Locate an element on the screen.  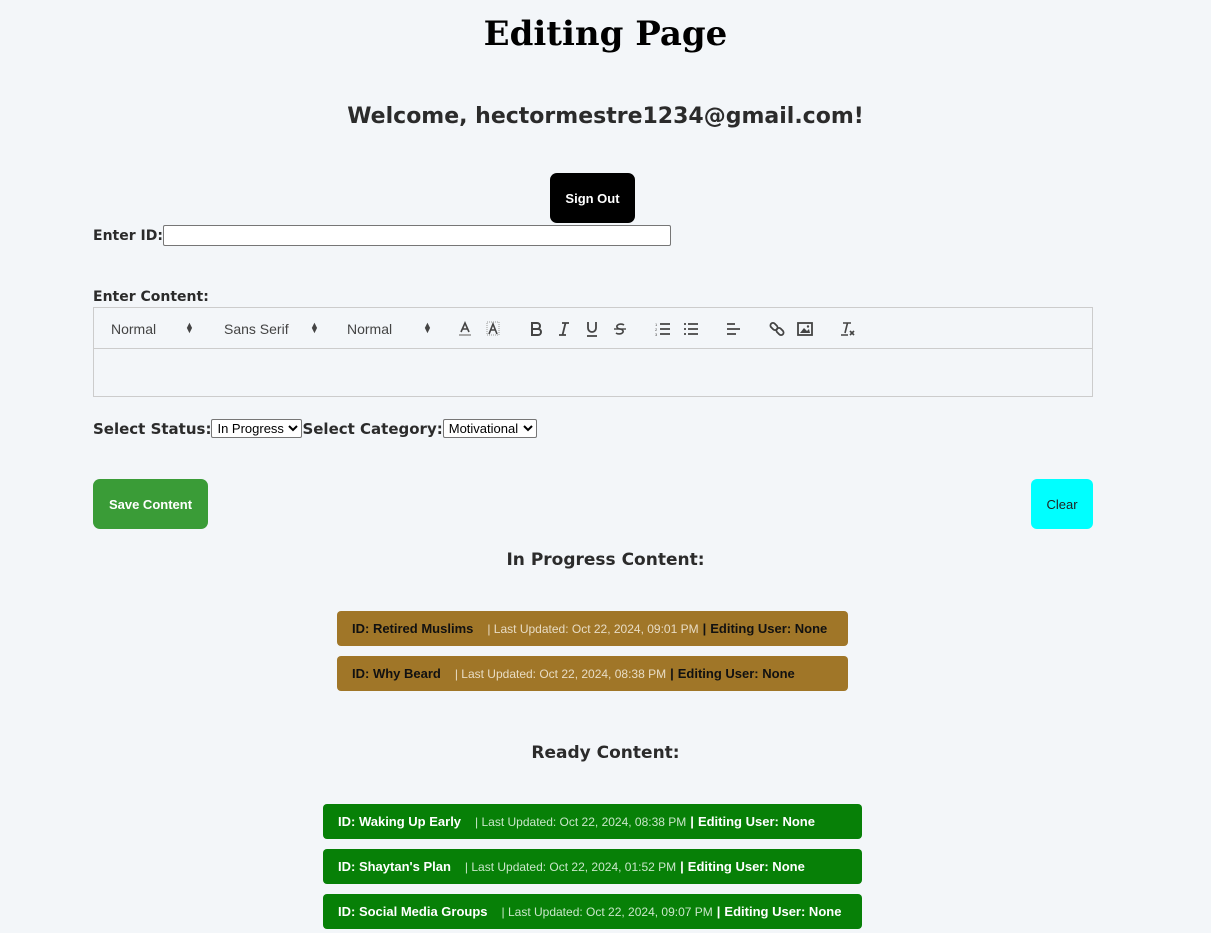
bullet-list-icon is located at coordinates (691, 329).